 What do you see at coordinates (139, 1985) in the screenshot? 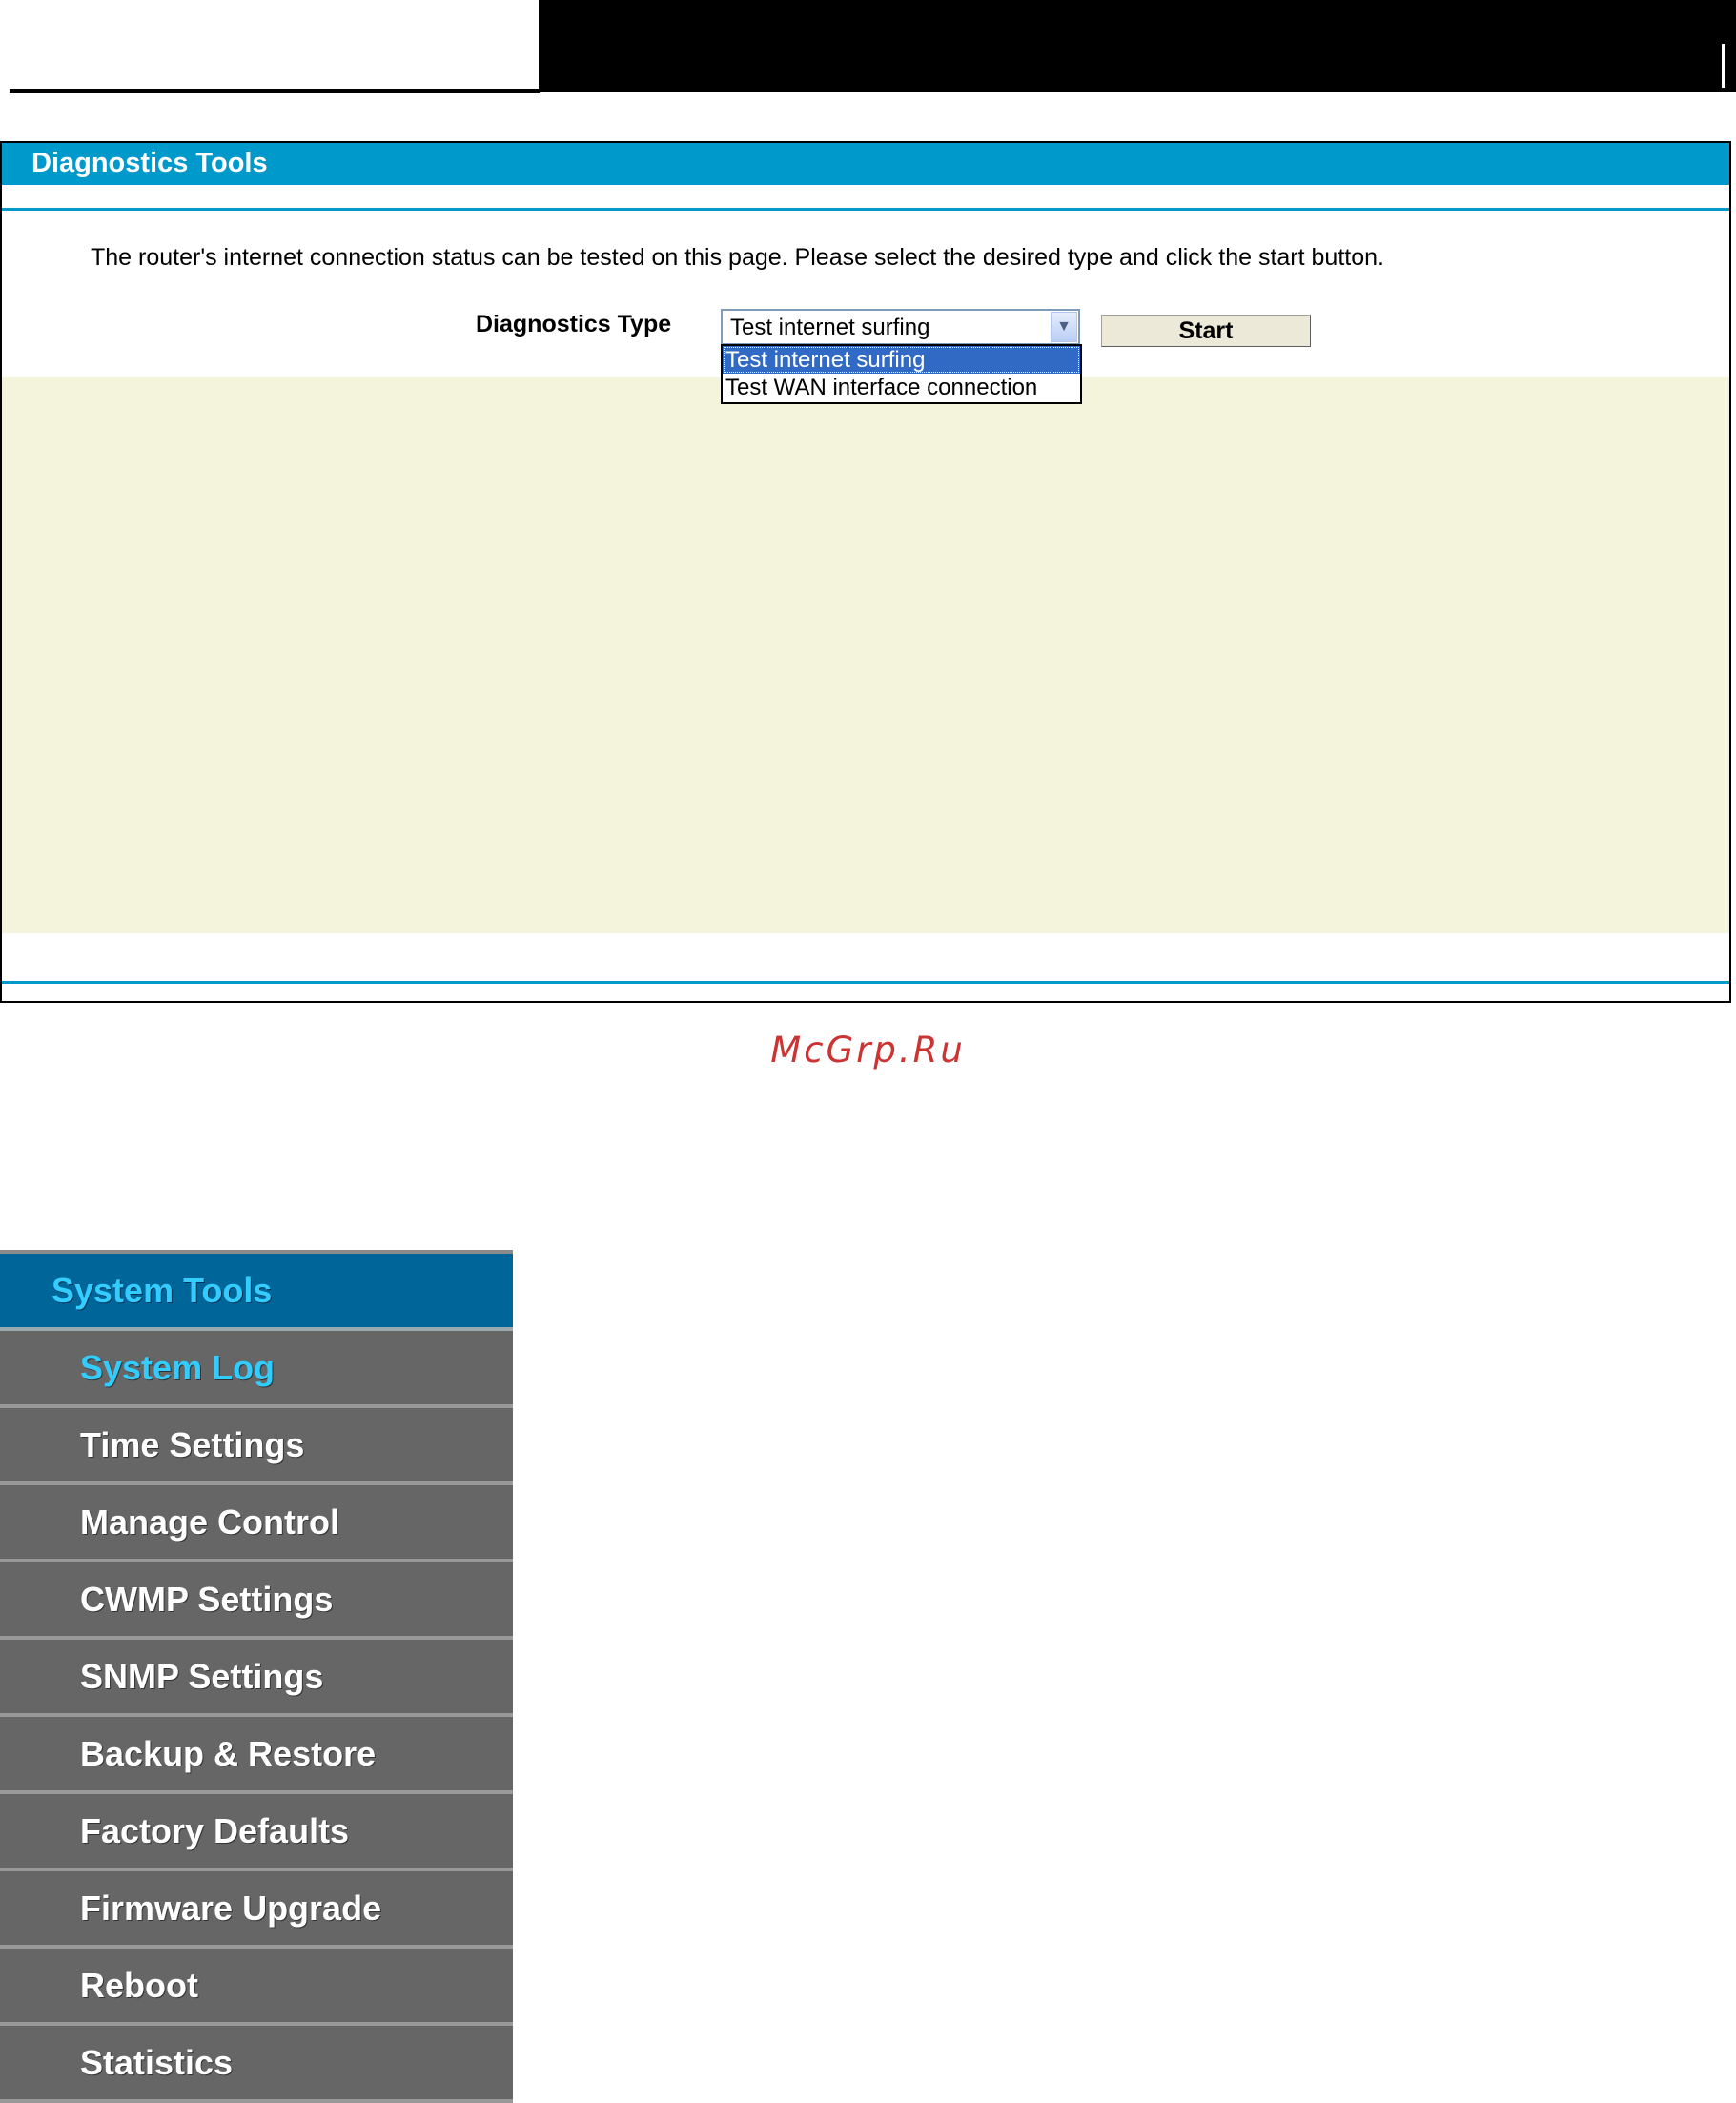
I see `menu-item-label: Reboot` at bounding box center [139, 1985].